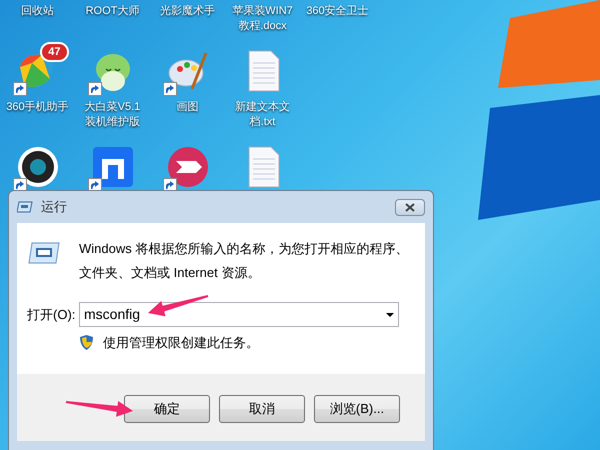 The image size is (600, 450). Describe the element at coordinates (25, 207) in the screenshot. I see `run-icon` at that location.